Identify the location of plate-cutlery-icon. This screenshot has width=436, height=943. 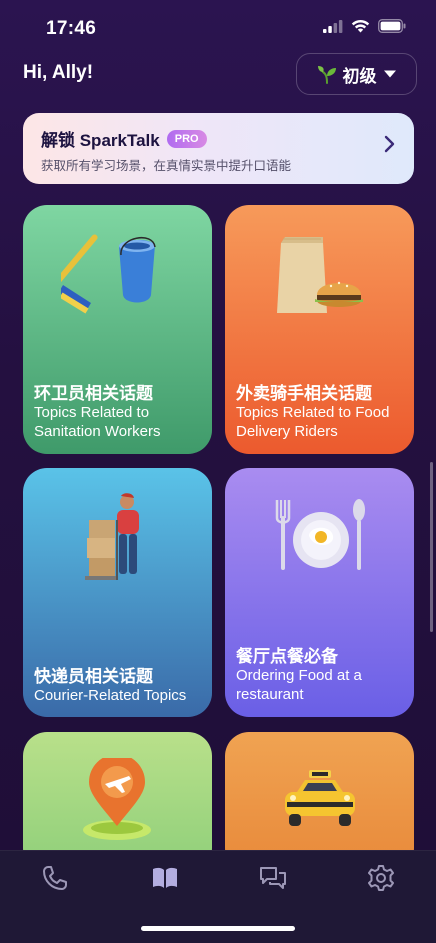
(320, 534).